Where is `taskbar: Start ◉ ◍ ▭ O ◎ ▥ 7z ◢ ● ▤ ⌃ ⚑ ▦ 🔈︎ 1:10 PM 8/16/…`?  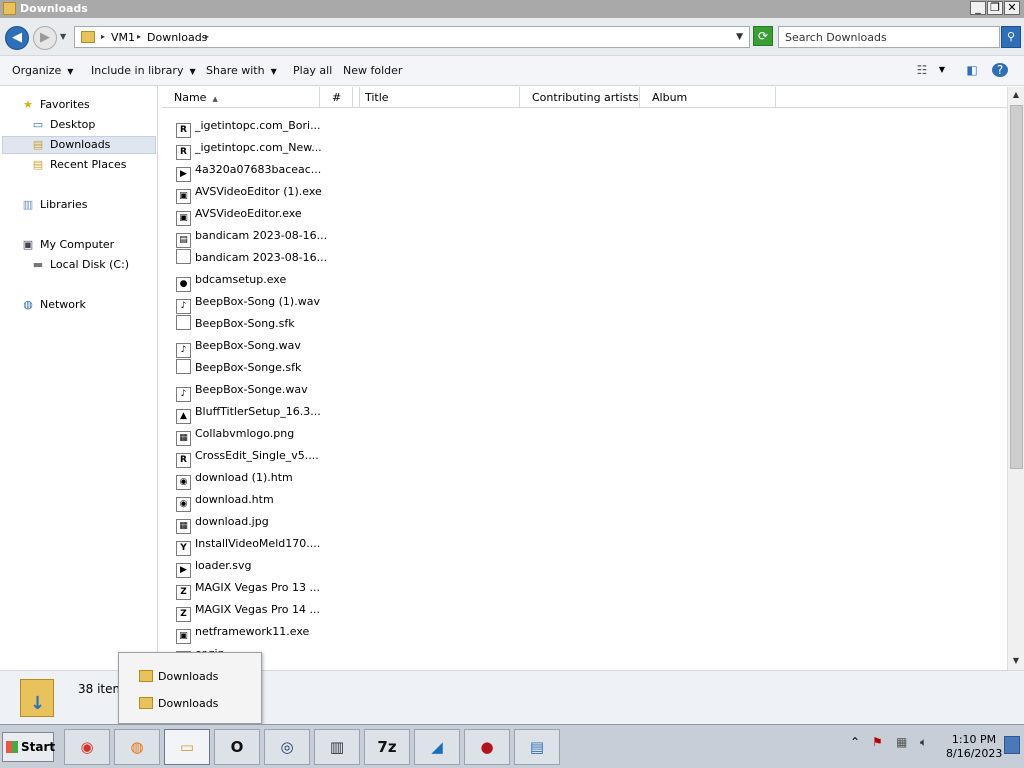 taskbar: Start ◉ ◍ ▭ O ◎ ▥ 7z ◢ ● ▤ ⌃ ⚑ ▦ 🔈︎ 1:10 PM 8/16/… is located at coordinates (512, 746).